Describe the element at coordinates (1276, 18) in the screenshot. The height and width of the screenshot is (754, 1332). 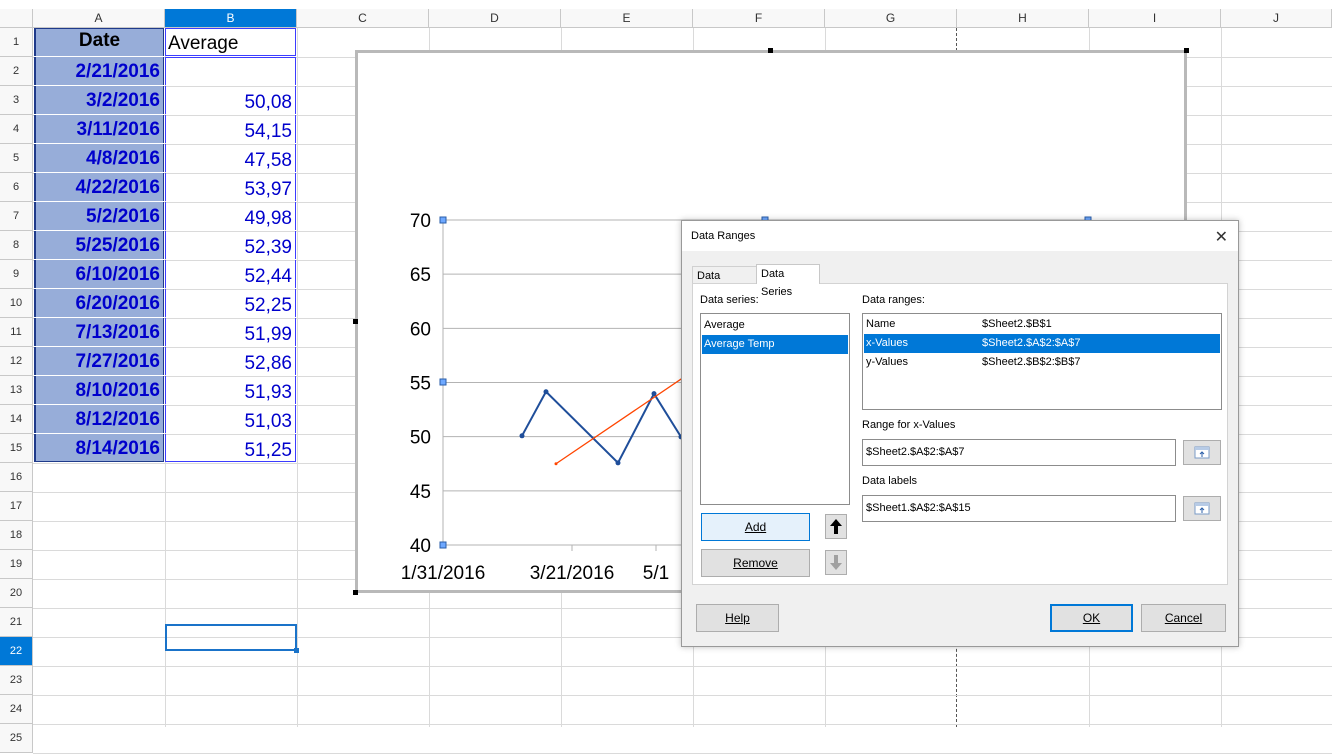
I see `column-header-j: J` at that location.